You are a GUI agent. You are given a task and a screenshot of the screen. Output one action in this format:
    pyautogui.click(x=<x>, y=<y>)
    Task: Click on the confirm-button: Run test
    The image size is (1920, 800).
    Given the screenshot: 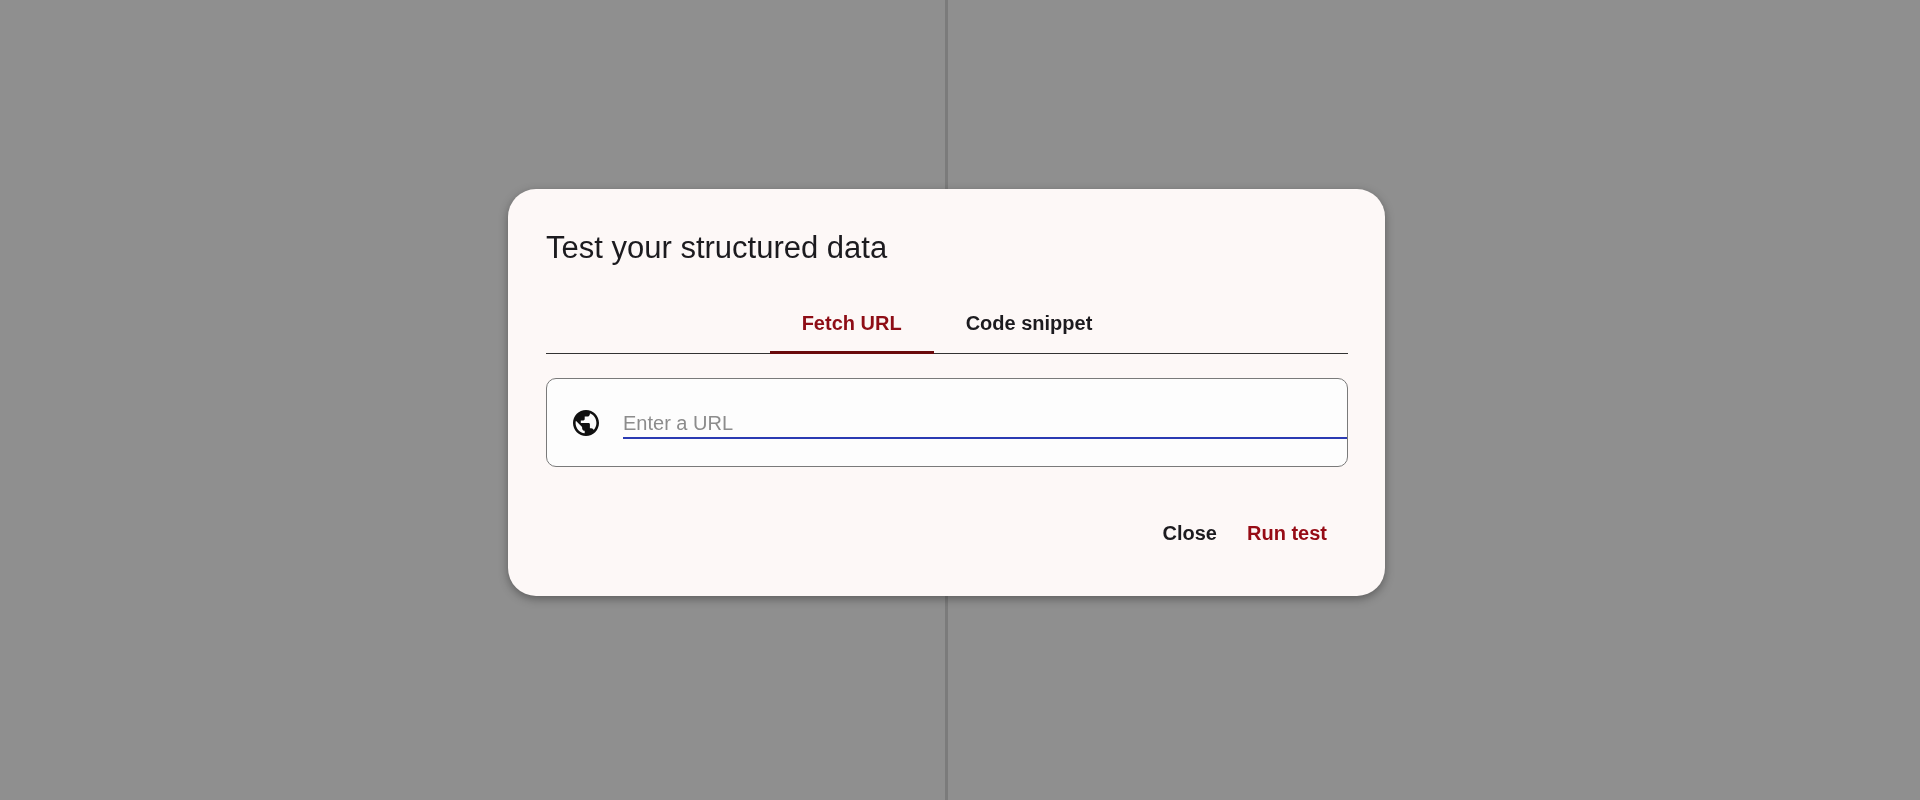 What is the action you would take?
    pyautogui.click(x=1287, y=533)
    